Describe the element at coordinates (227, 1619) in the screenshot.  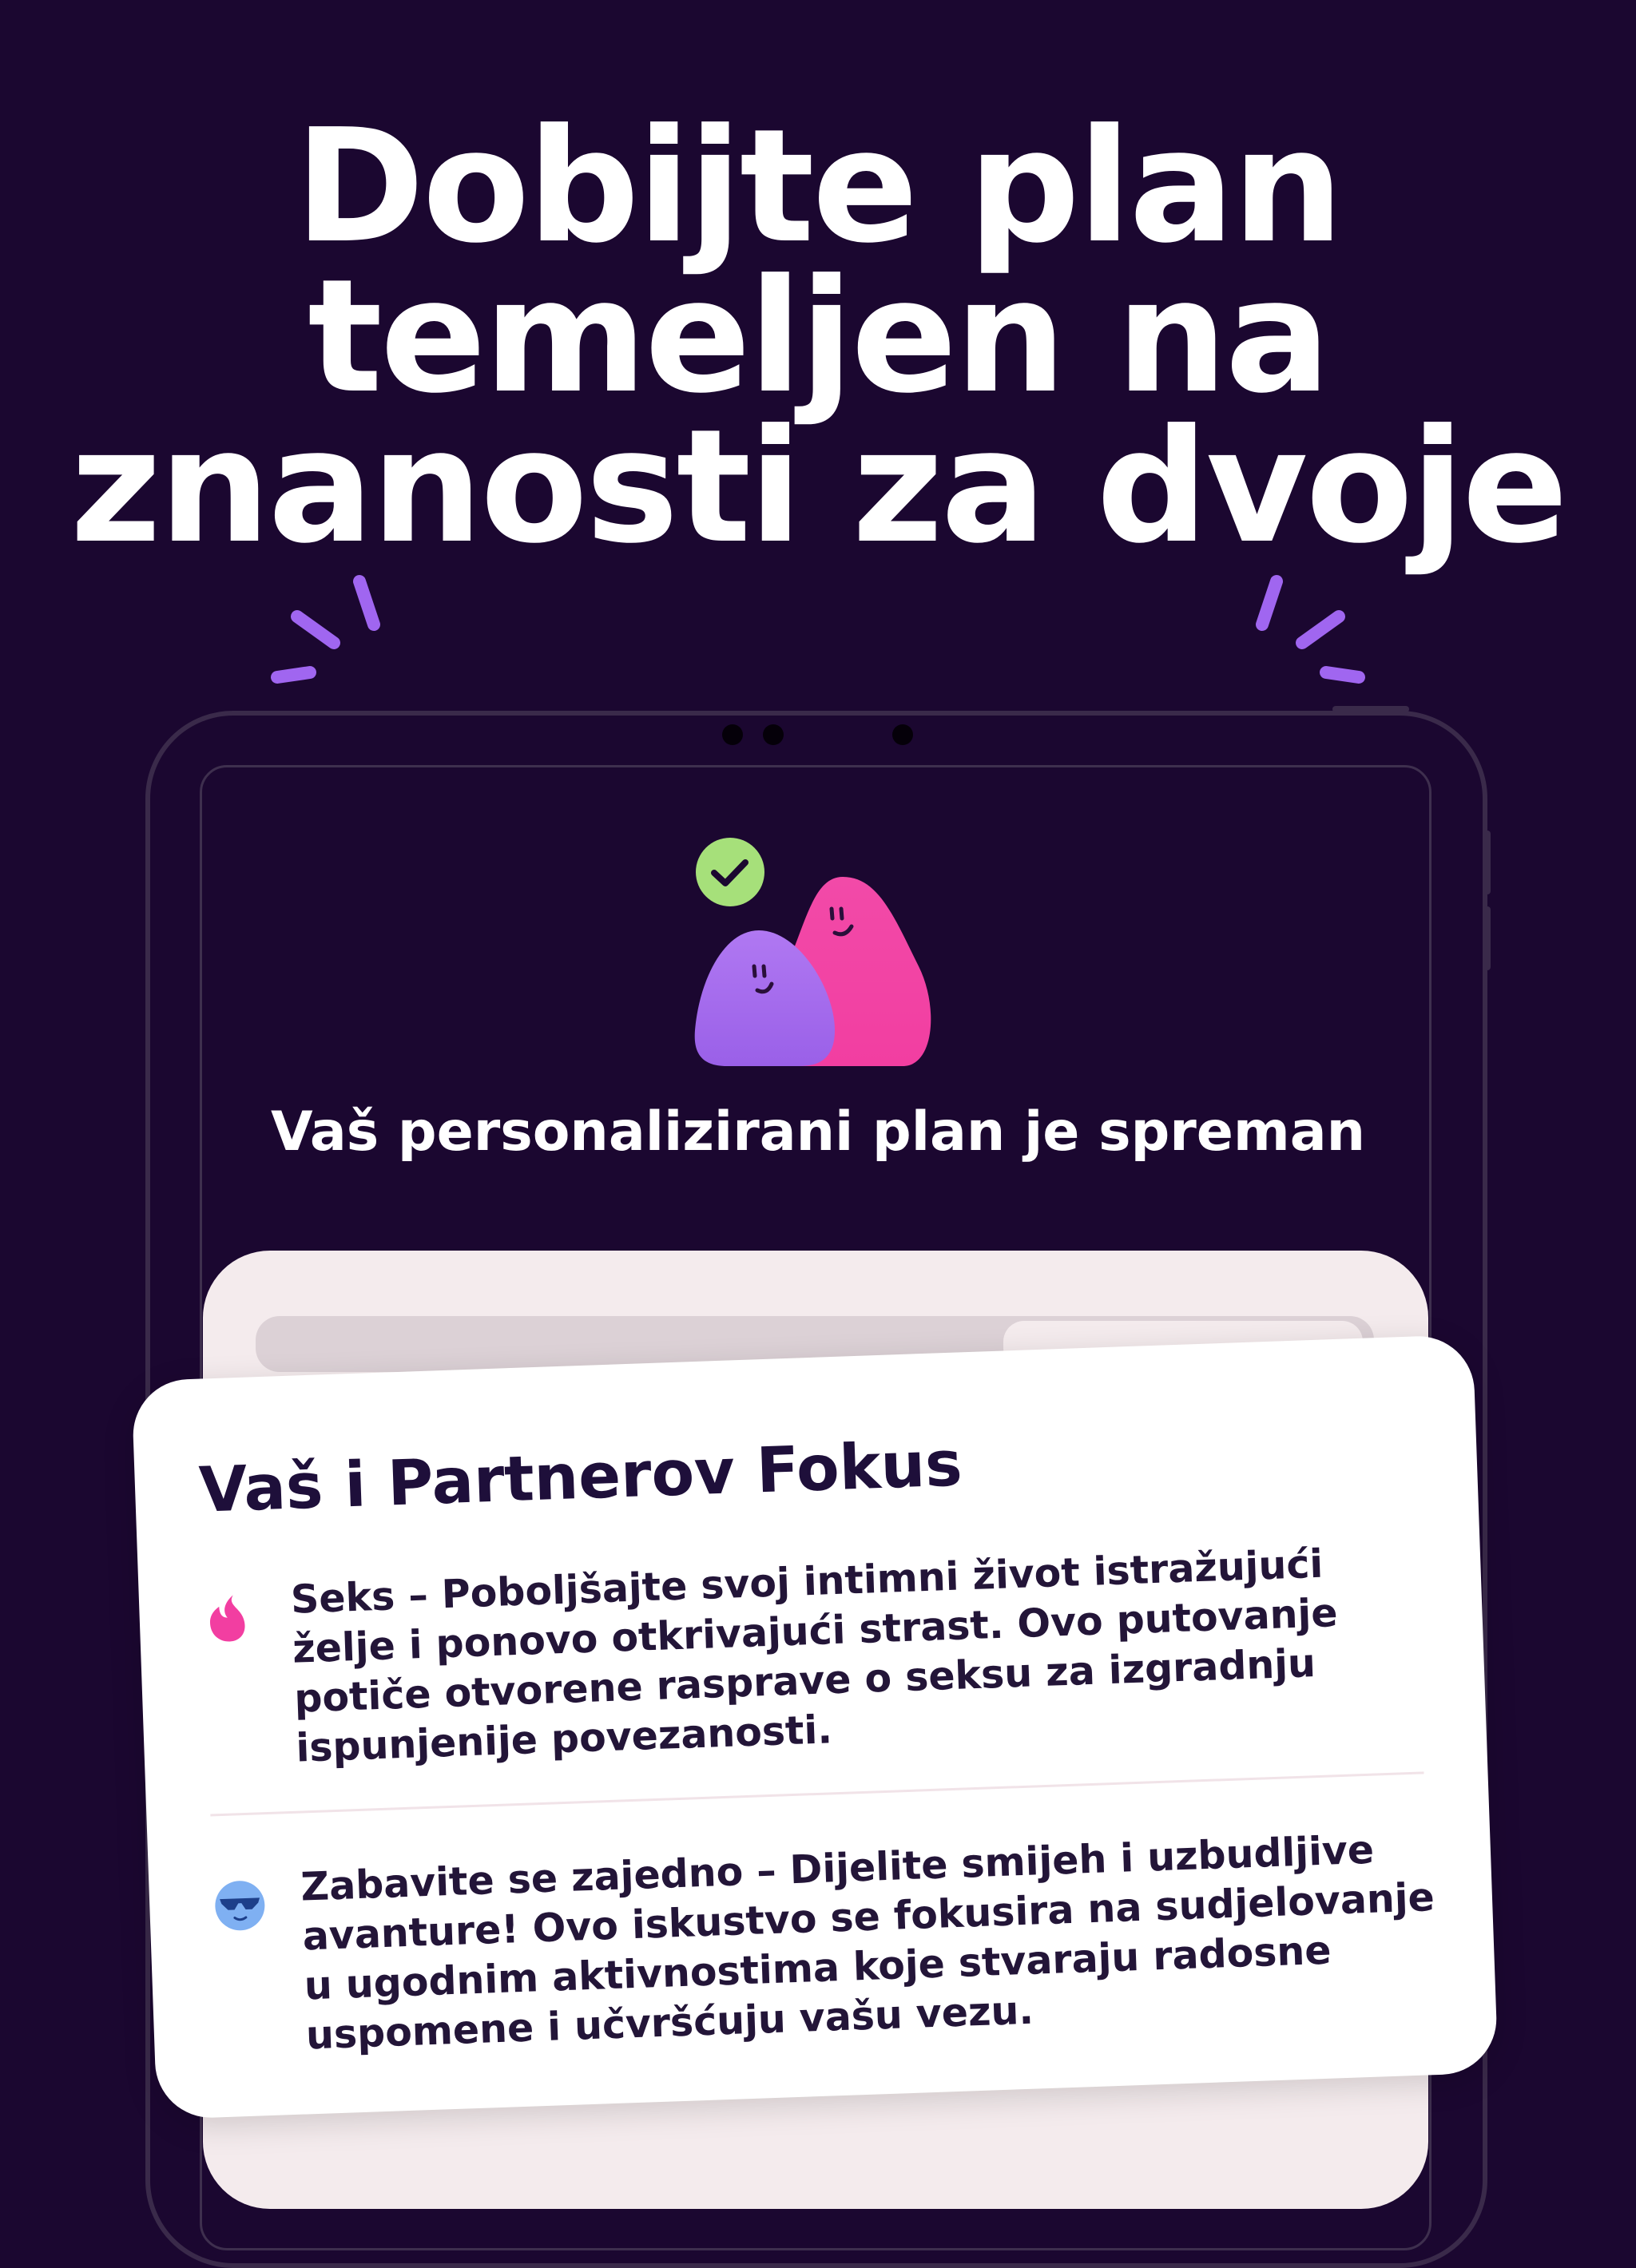
I see `flame-icon` at that location.